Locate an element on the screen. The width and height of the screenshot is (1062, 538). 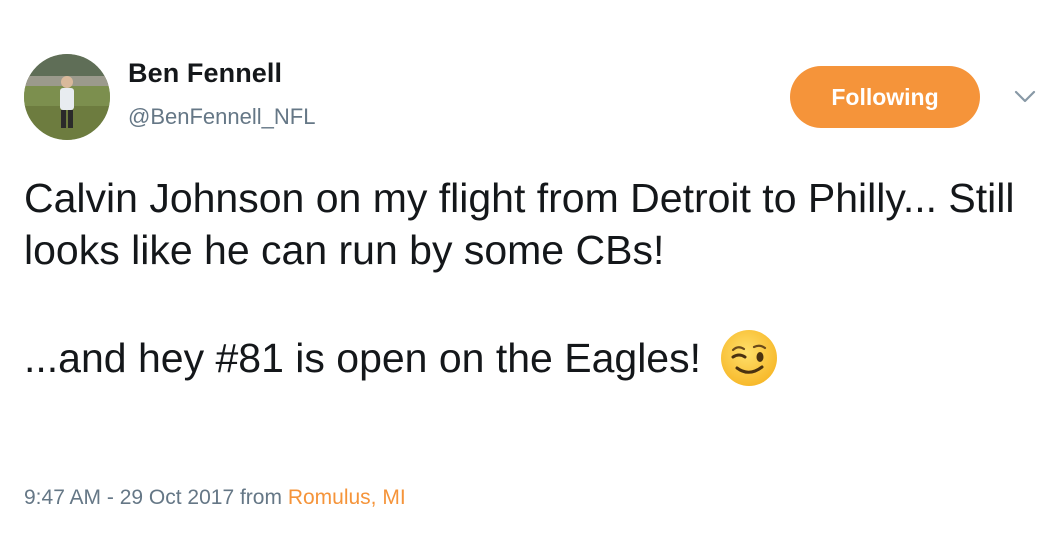
tweet-paragraph-2-row: ...and hey #81 is open on the Eagles! is located at coordinates (529, 358).